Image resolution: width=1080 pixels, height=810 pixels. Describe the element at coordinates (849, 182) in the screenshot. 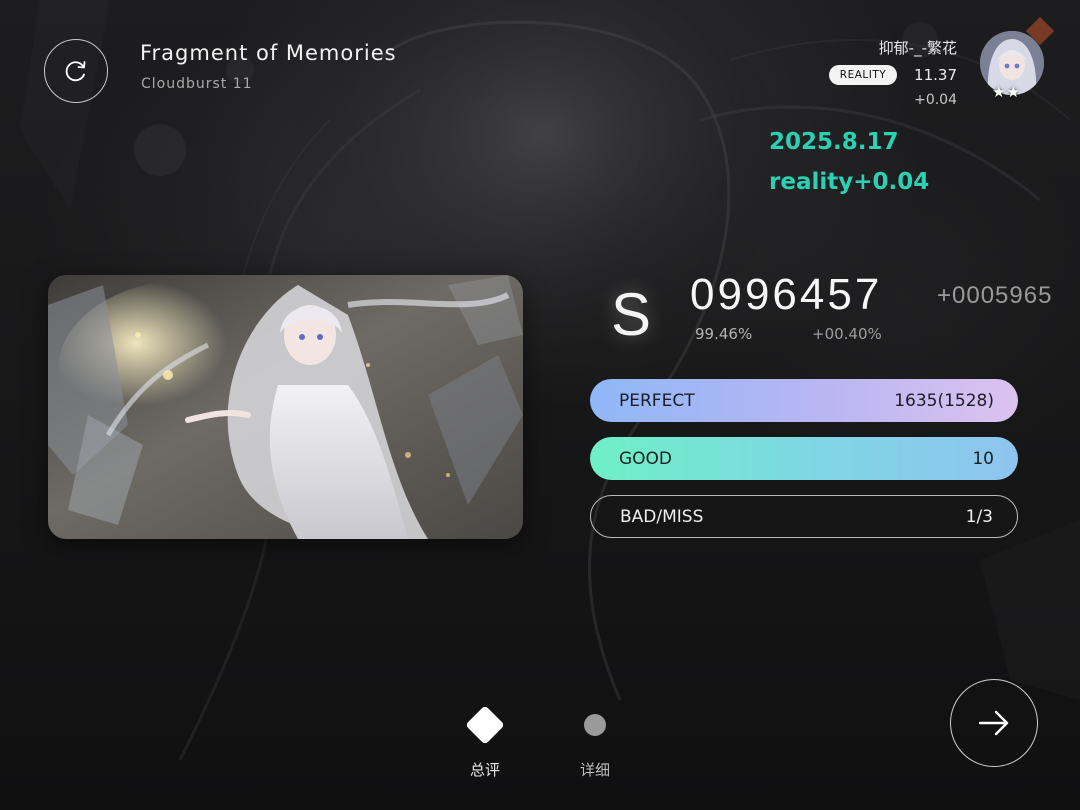

I see `annotation-reality-delta: reality+0.04` at that location.